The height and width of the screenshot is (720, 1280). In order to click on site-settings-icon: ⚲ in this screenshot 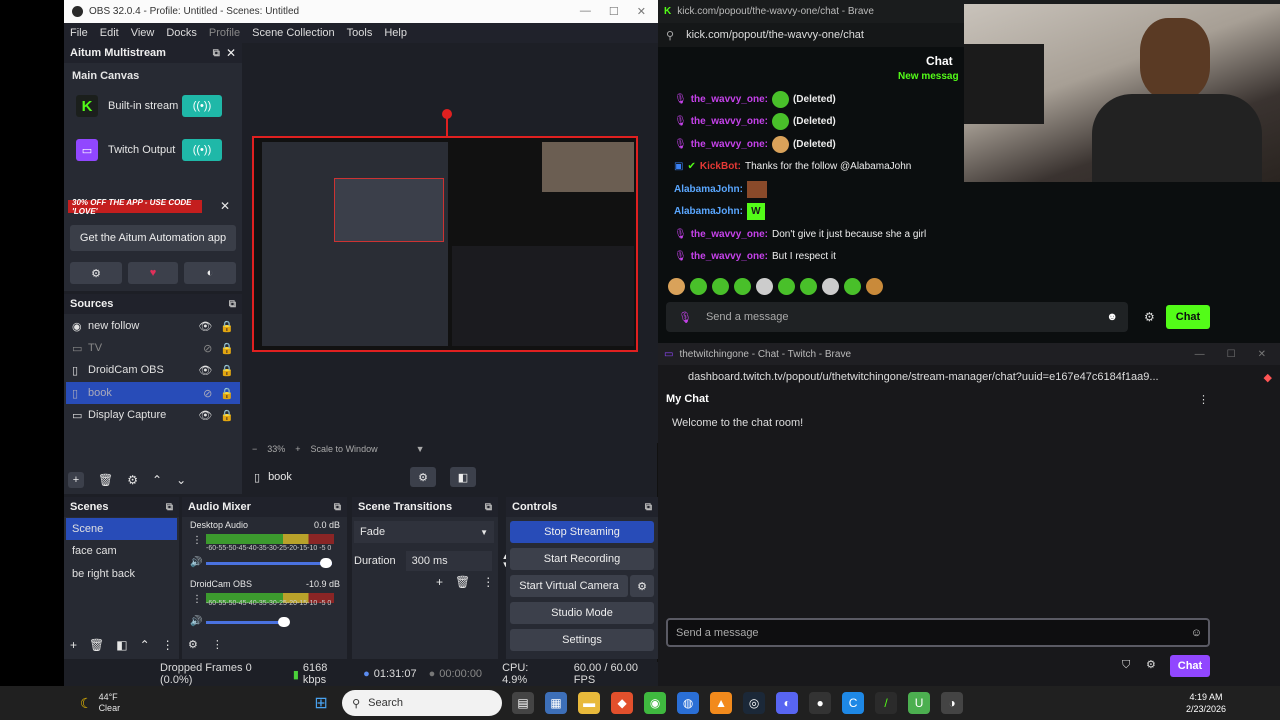, I will do `click(670, 35)`.